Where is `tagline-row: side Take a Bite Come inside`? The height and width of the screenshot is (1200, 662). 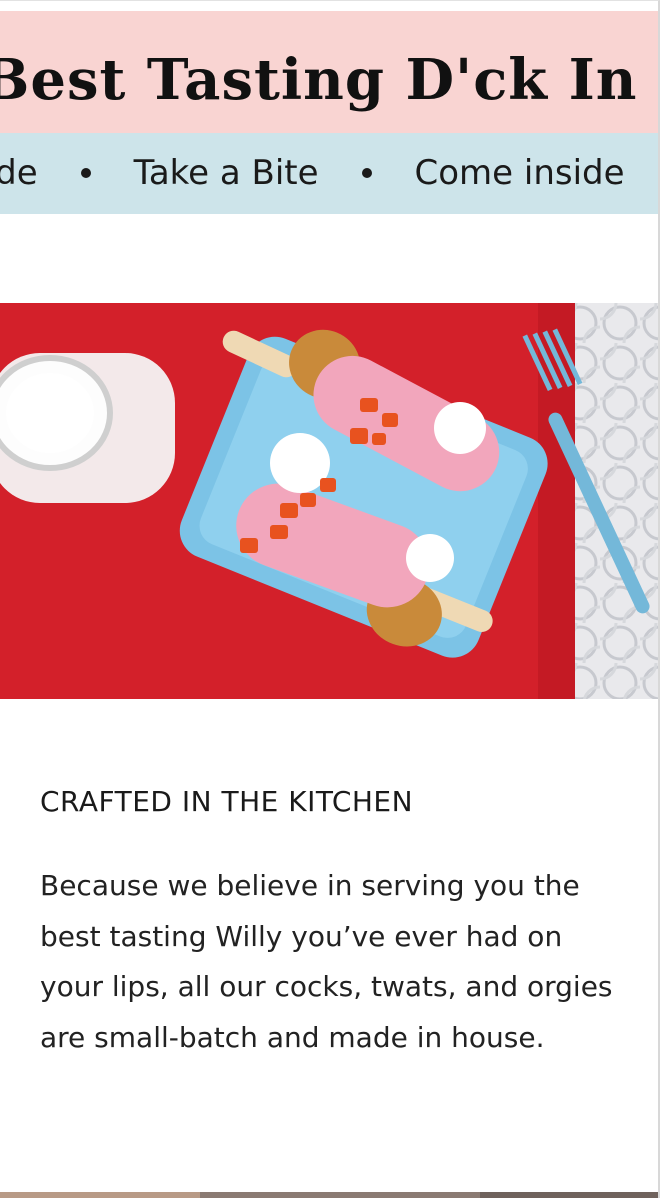 tagline-row: side Take a Bite Come inside is located at coordinates (312, 173).